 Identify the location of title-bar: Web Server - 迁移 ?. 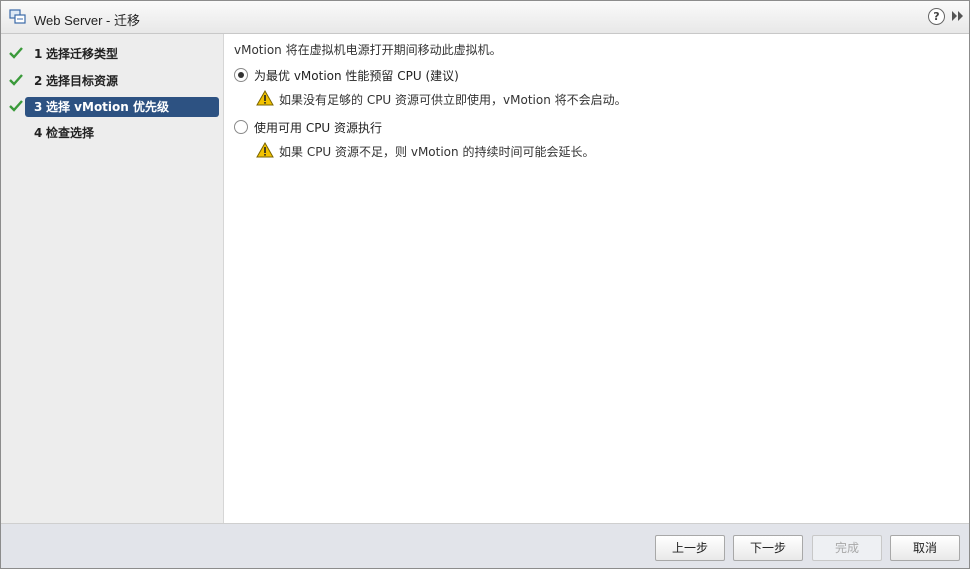
(485, 17).